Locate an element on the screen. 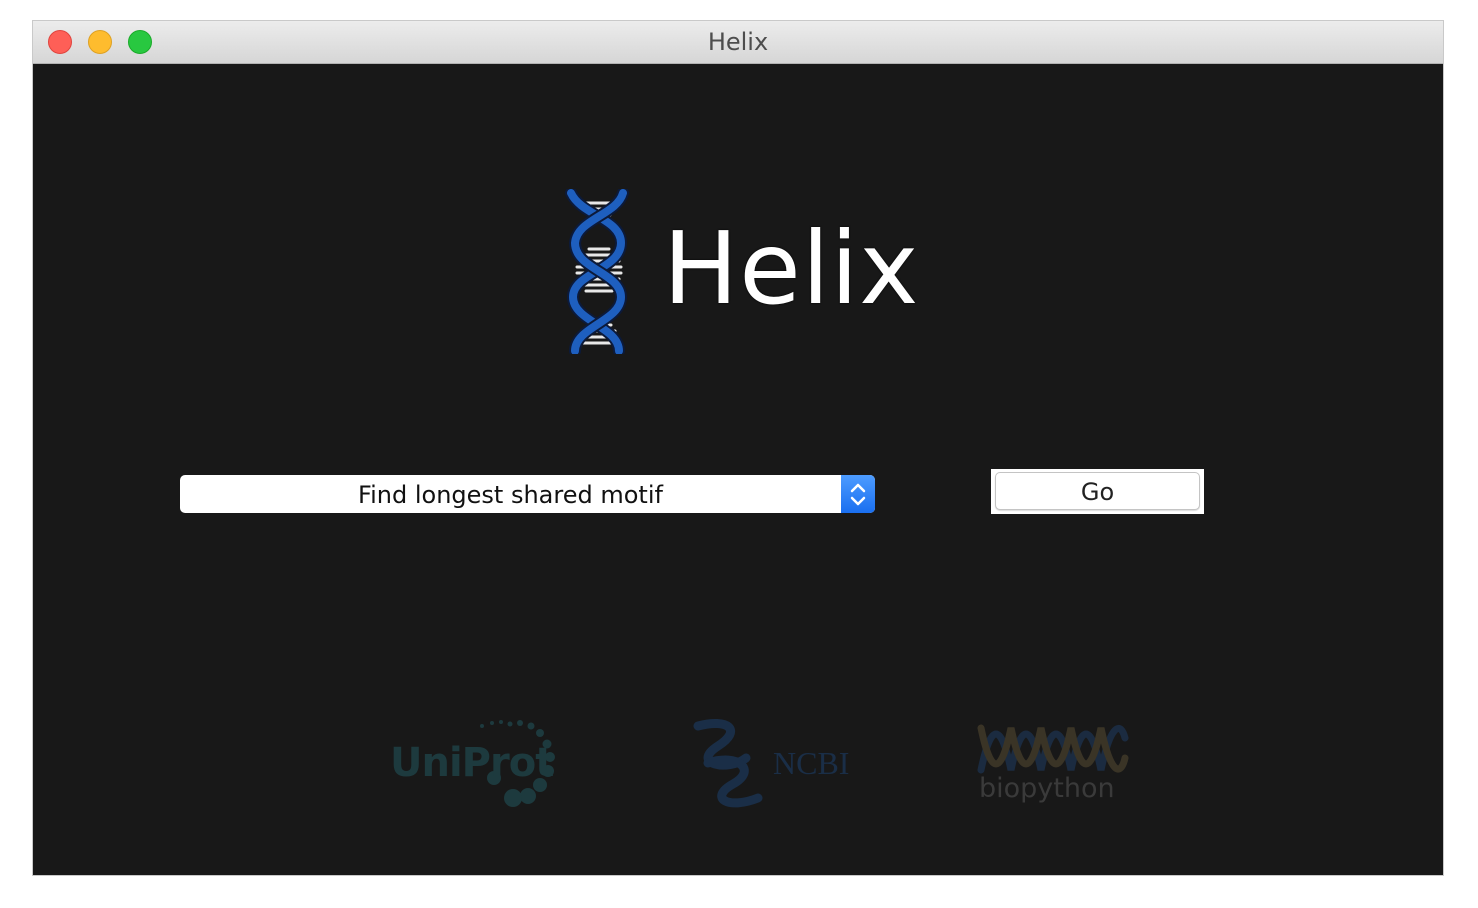  biopython-logo-text: biopython is located at coordinates (1047, 788).